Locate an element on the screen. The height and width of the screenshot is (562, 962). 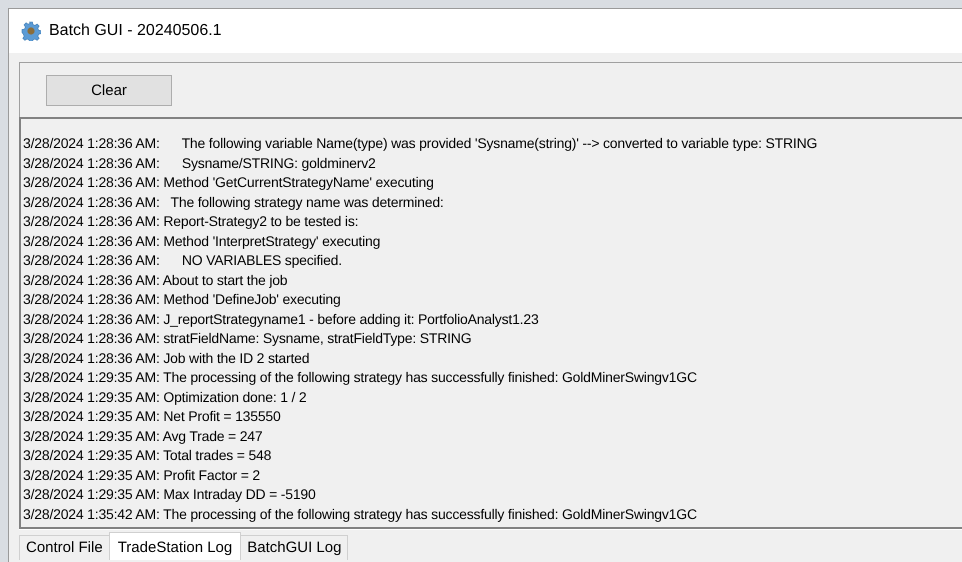
log-line: 3/28/2024 1:28:36 AM: Method 'DefineJob' executing is located at coordinates (182, 299).